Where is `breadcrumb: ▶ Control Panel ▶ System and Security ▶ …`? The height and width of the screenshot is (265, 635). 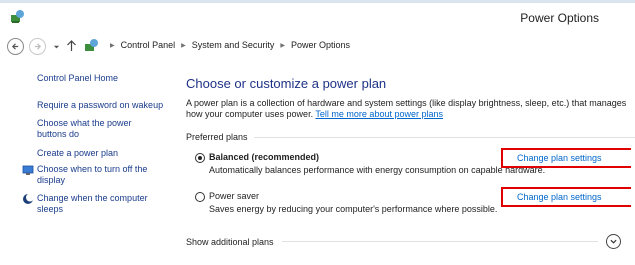 breadcrumb: ▶ Control Panel ▶ System and Security ▶ … is located at coordinates (227, 45).